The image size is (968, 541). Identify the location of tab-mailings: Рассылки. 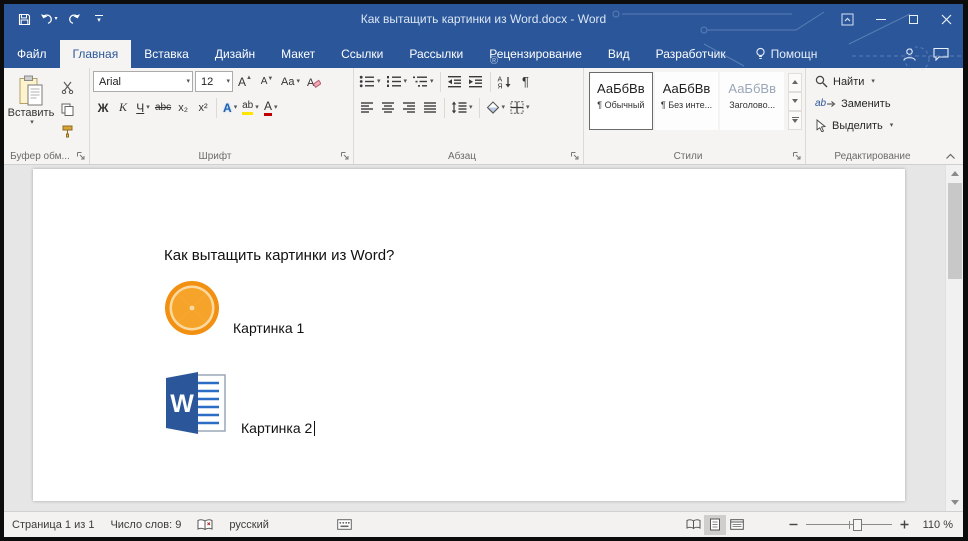
(436, 54).